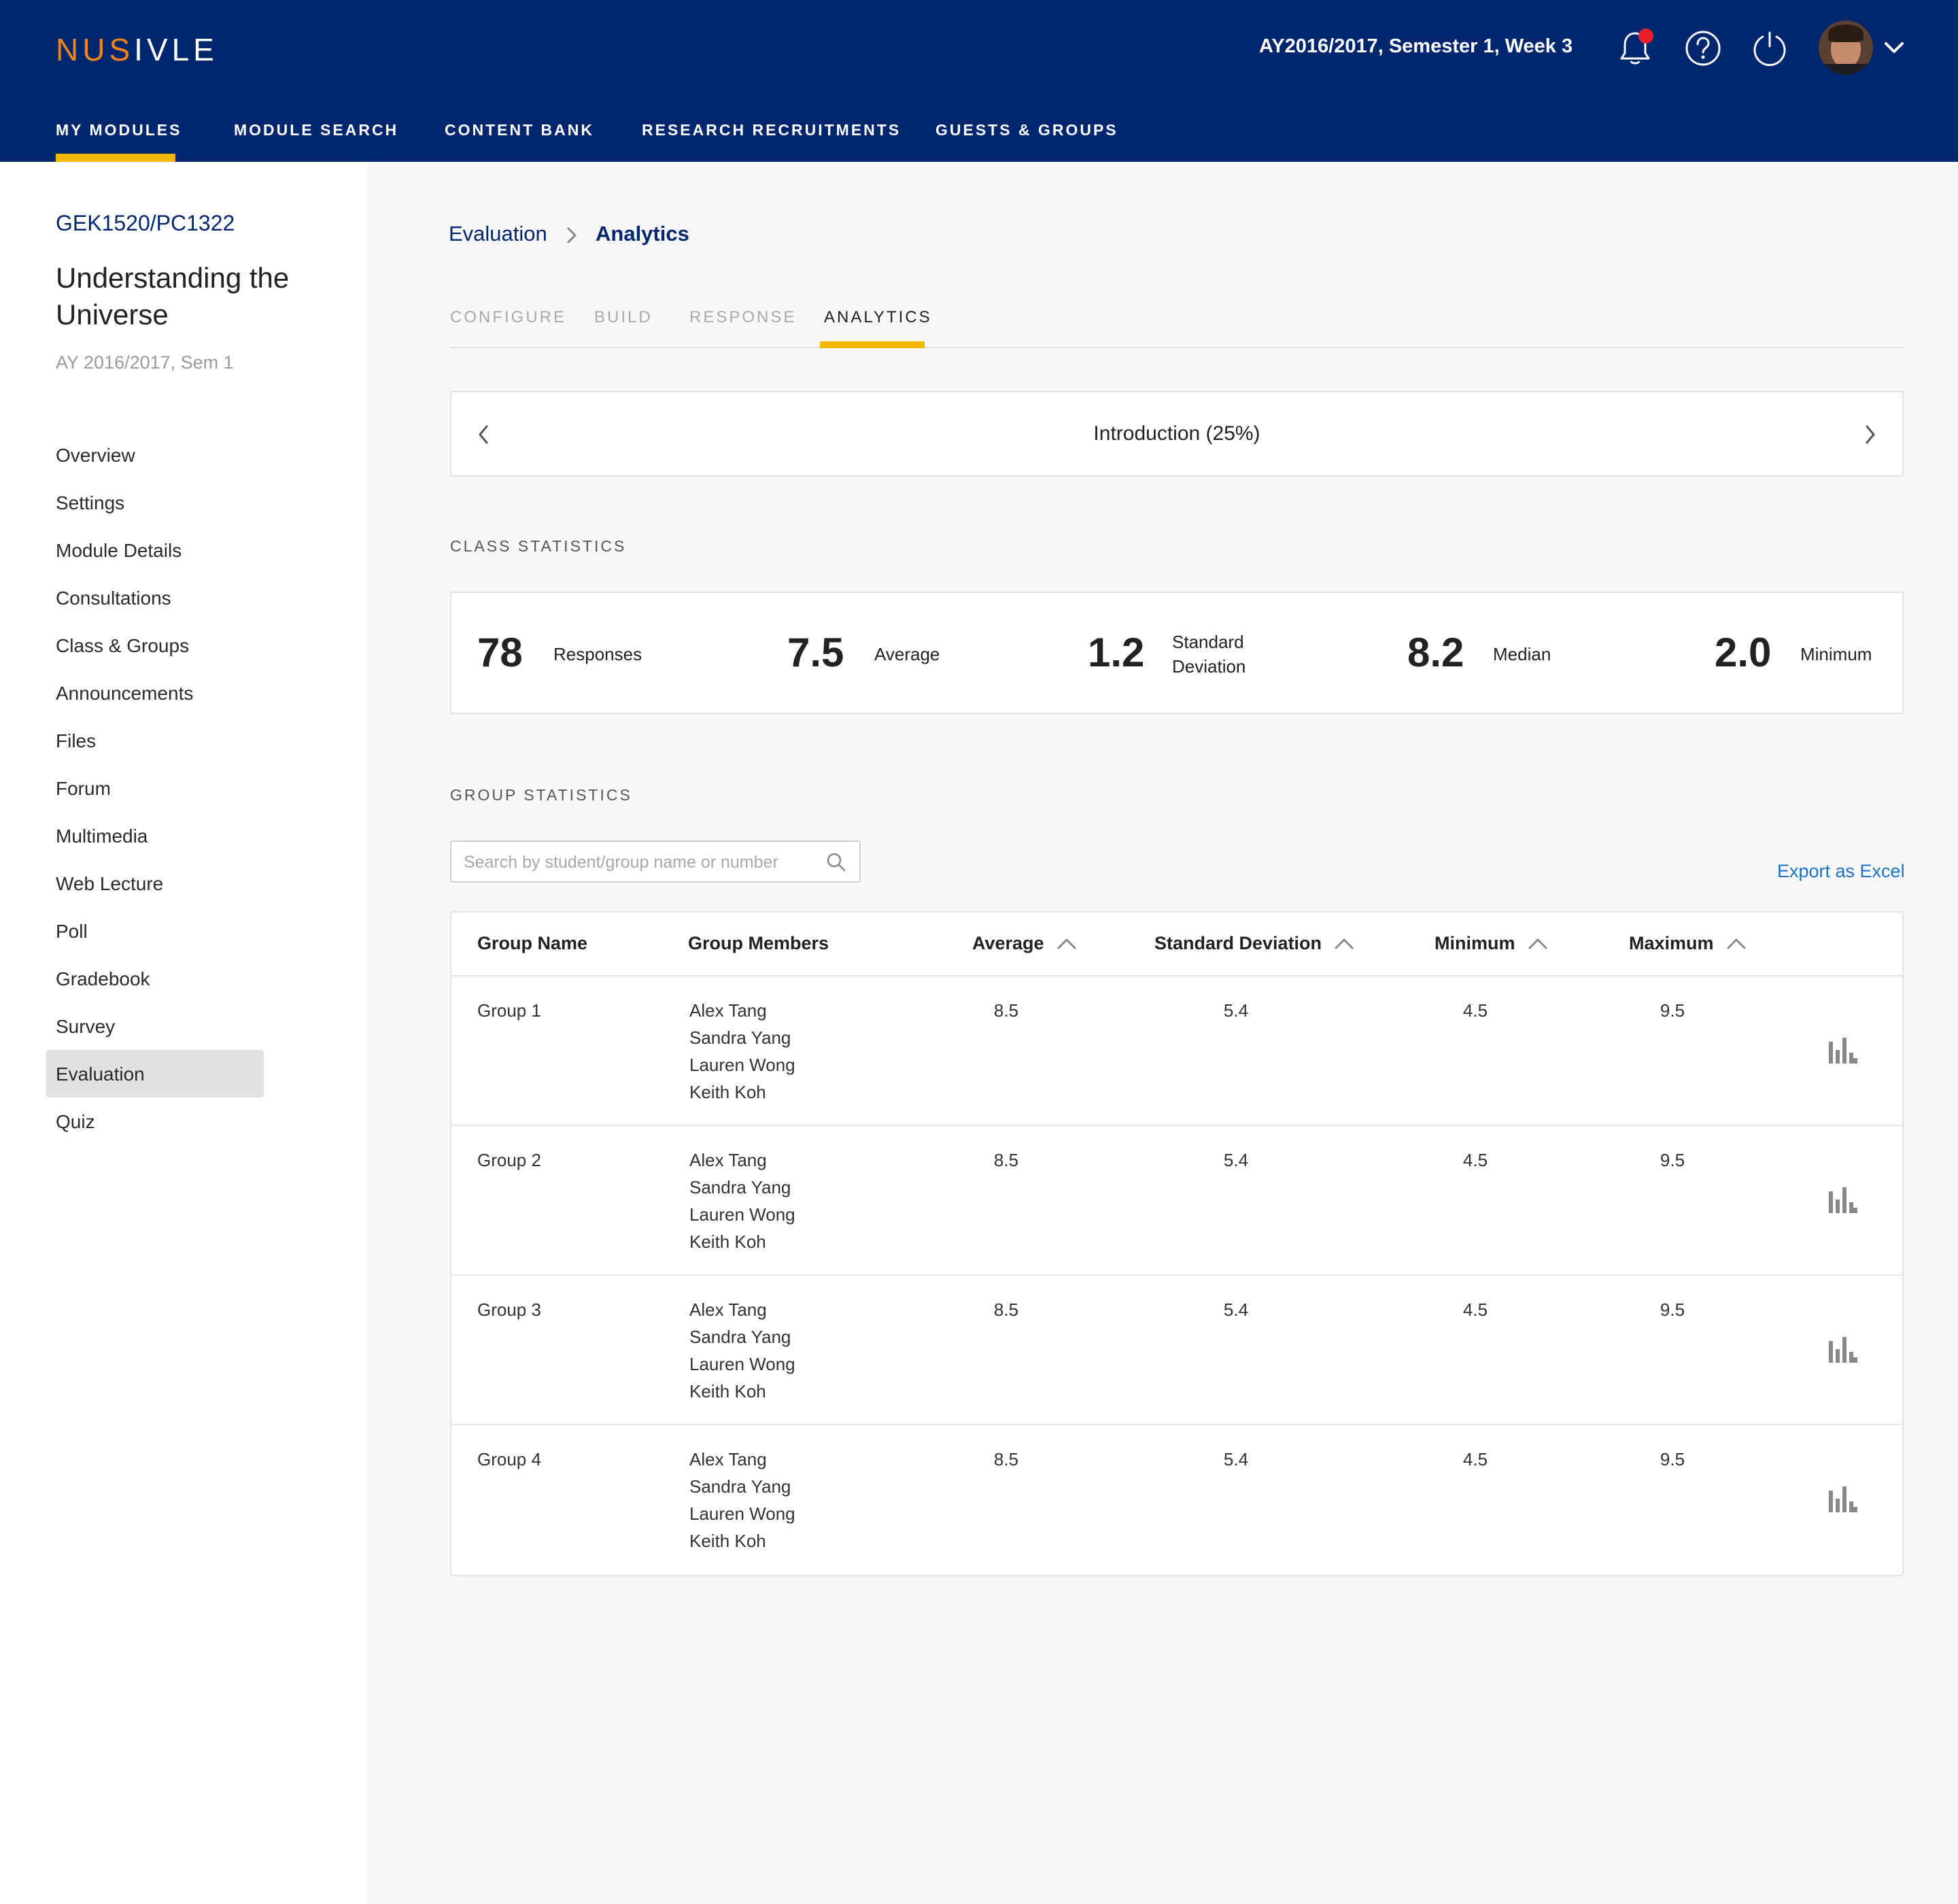 Image resolution: width=1958 pixels, height=1904 pixels. I want to click on logo-nus: NUS, so click(95, 50).